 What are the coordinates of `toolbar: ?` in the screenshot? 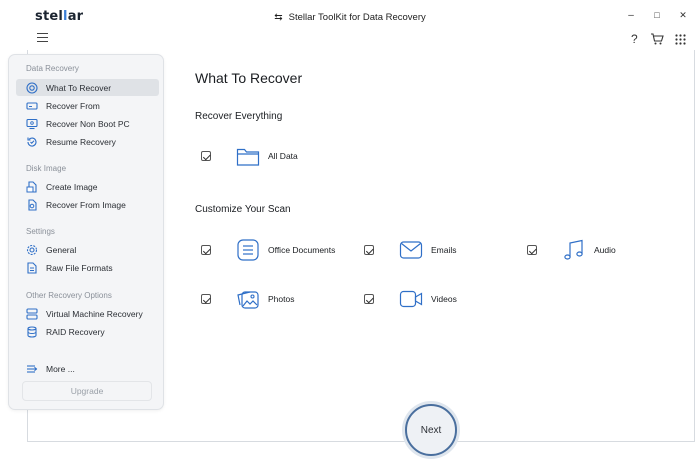 It's located at (350, 40).